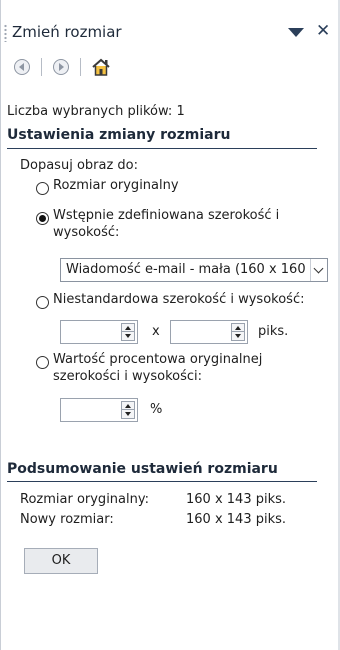 This screenshot has height=650, width=340. I want to click on close-icon: ✕, so click(323, 31).